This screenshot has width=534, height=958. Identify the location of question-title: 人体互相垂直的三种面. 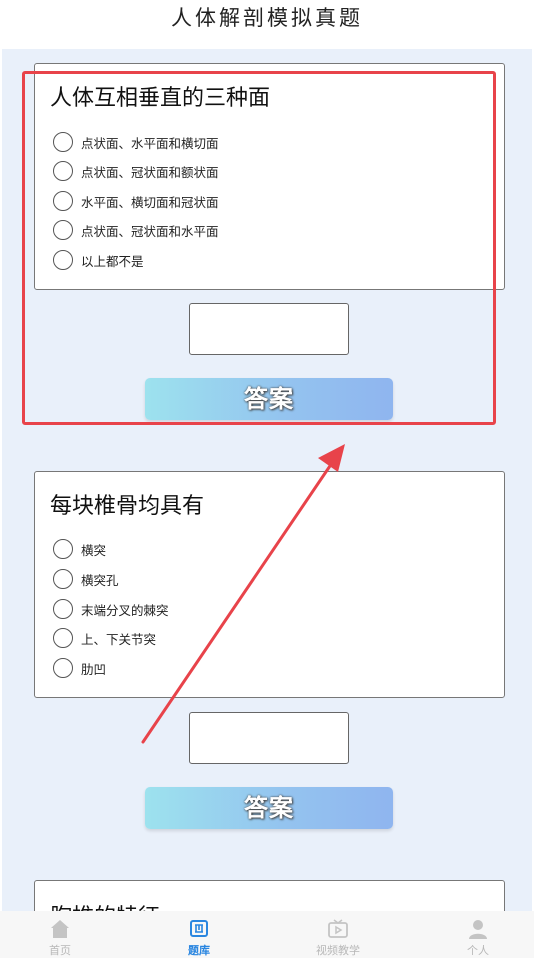
(160, 98).